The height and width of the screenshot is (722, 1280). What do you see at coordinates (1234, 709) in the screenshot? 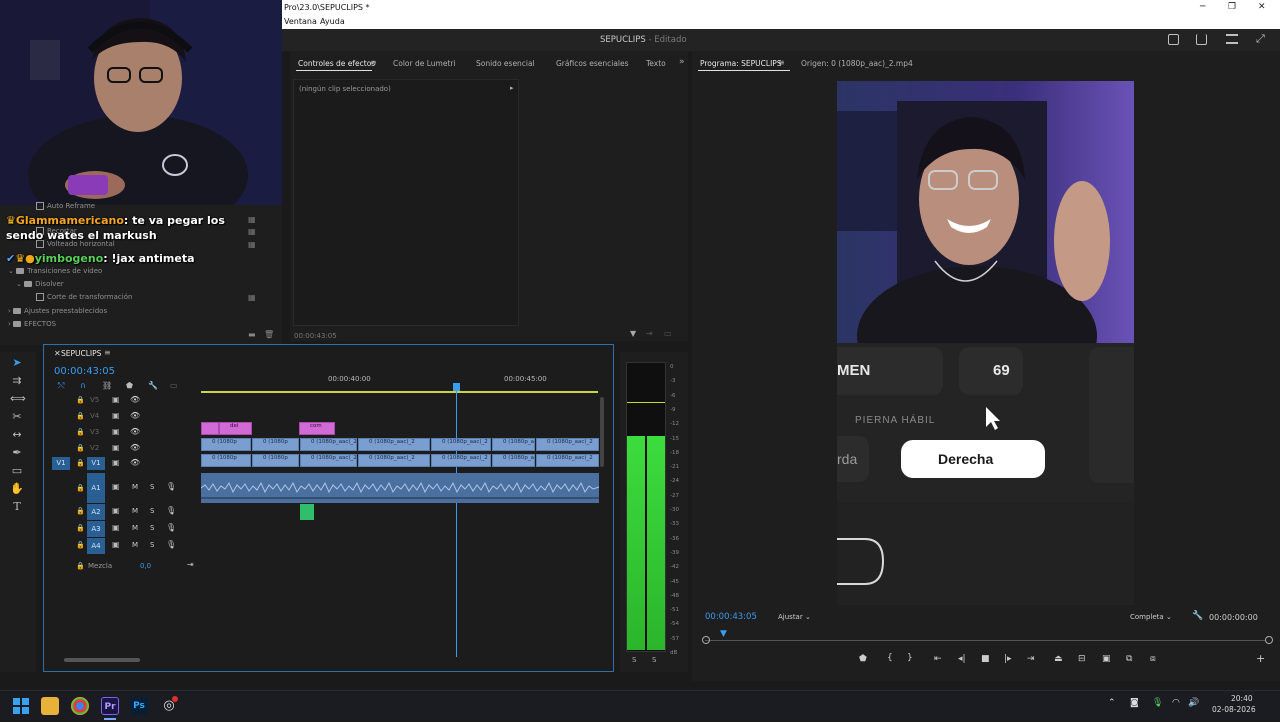
I see `clock-date: 02-08-2026` at bounding box center [1234, 709].